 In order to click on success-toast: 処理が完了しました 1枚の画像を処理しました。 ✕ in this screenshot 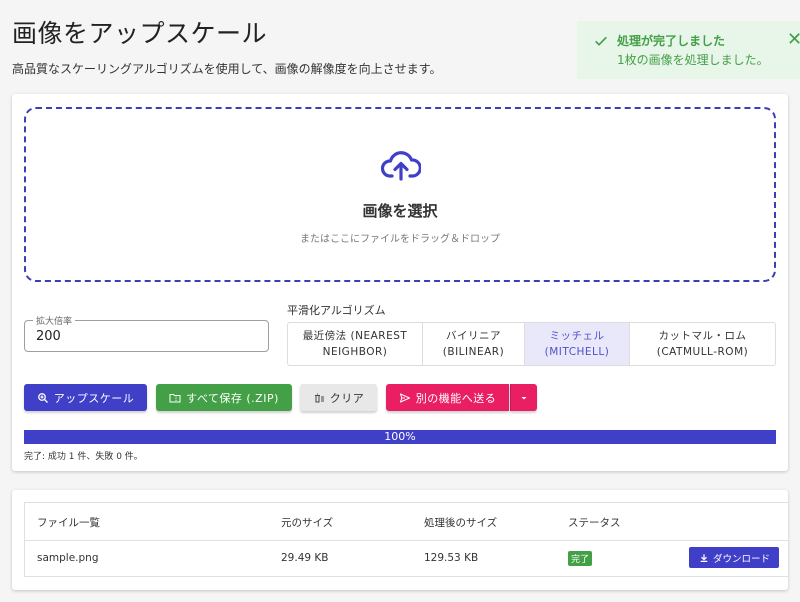, I will do `click(688, 50)`.